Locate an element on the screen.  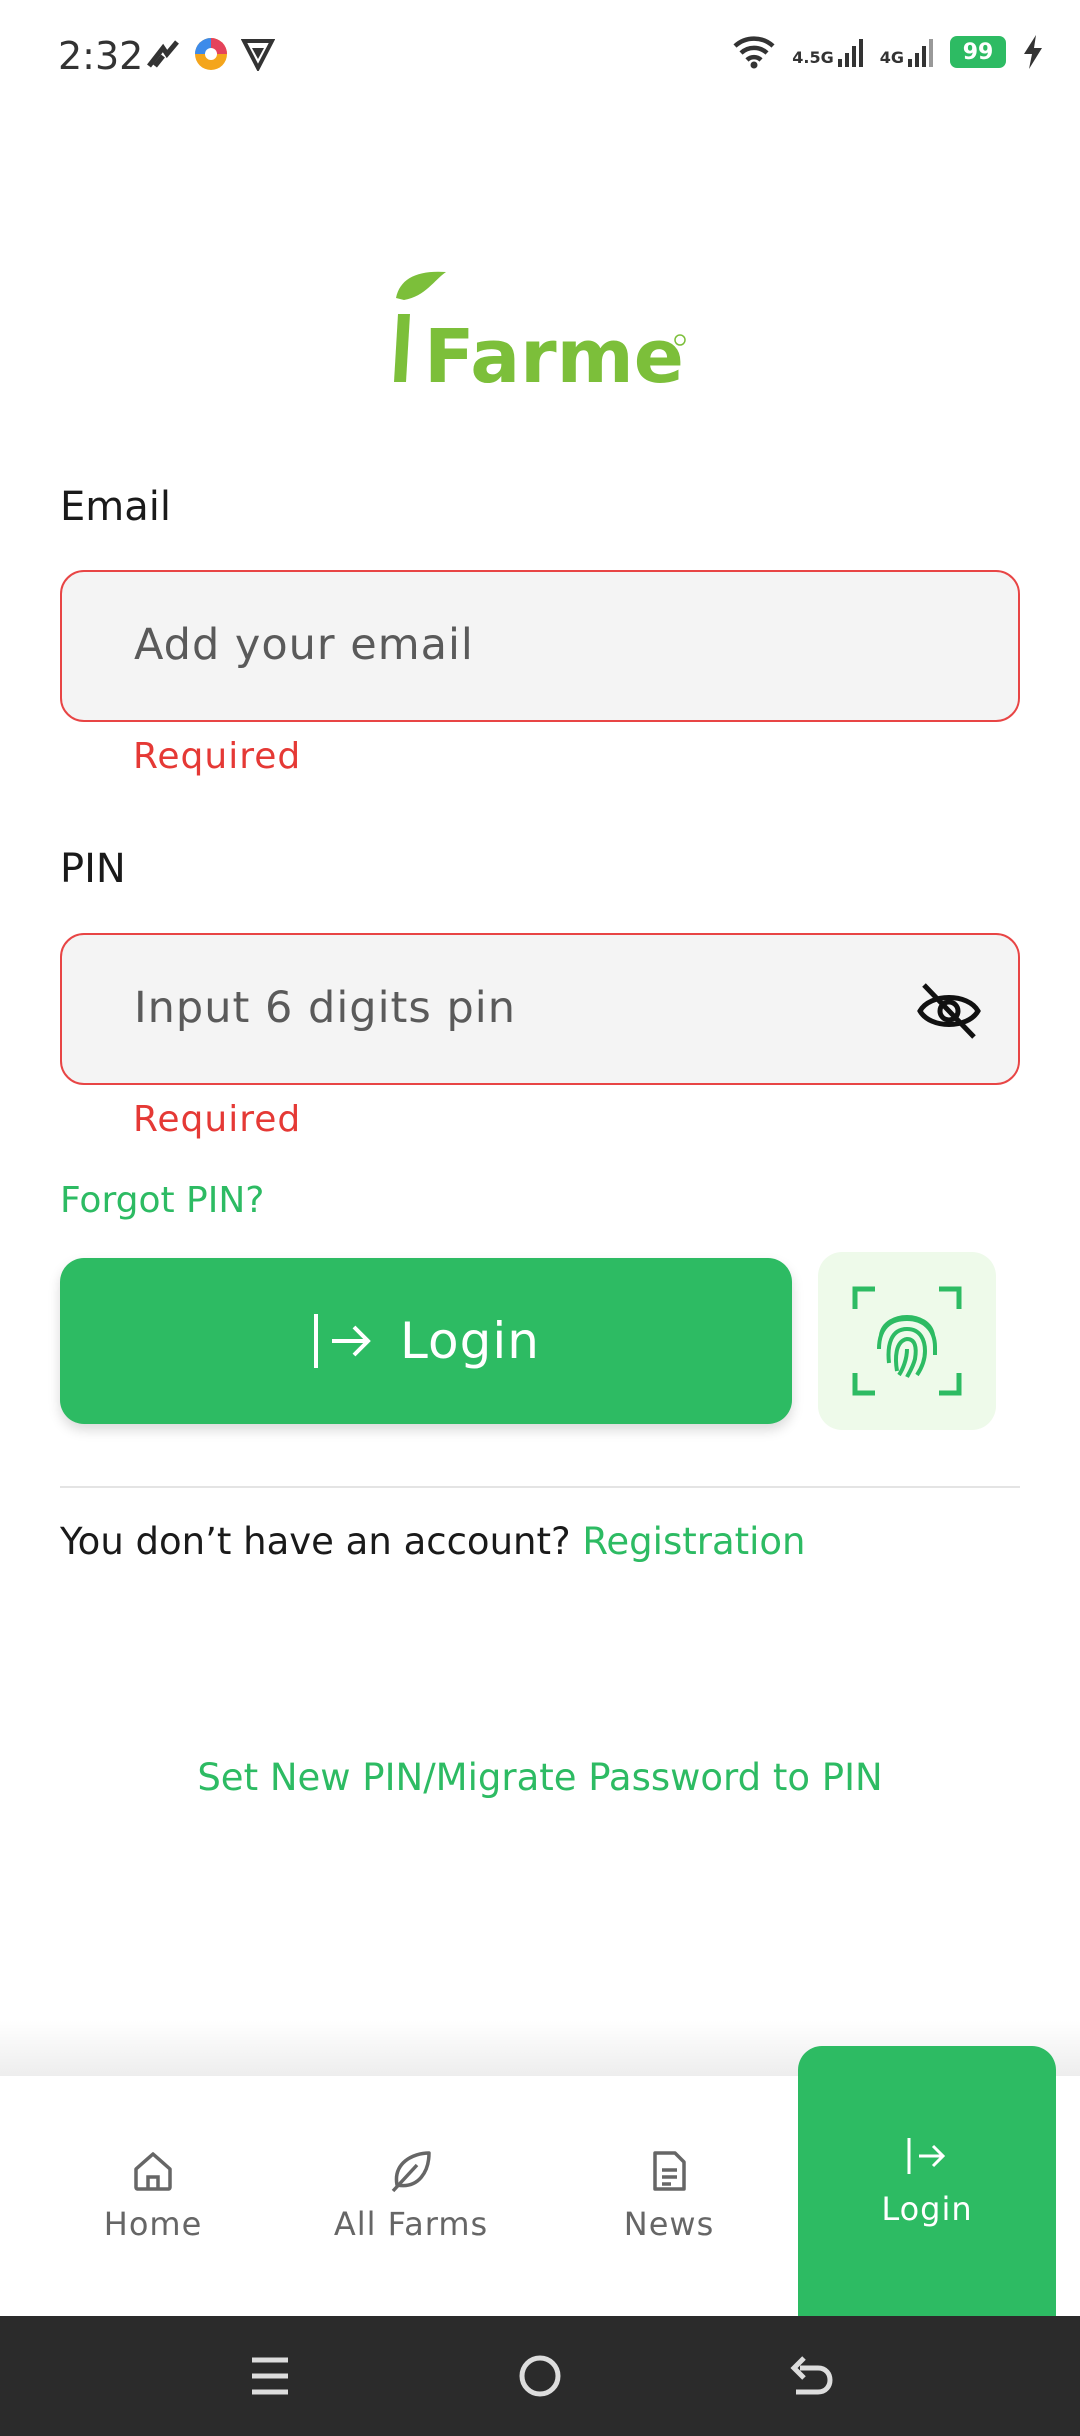
signup-row: You don’t have an account? Registration is located at coordinates (433, 1541).